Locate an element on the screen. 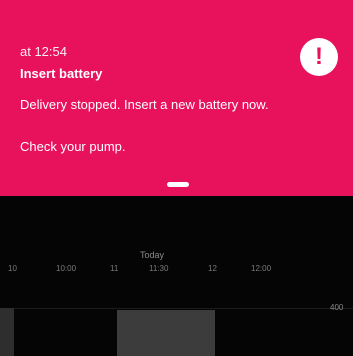  exclamation-glyph: ! is located at coordinates (319, 56).